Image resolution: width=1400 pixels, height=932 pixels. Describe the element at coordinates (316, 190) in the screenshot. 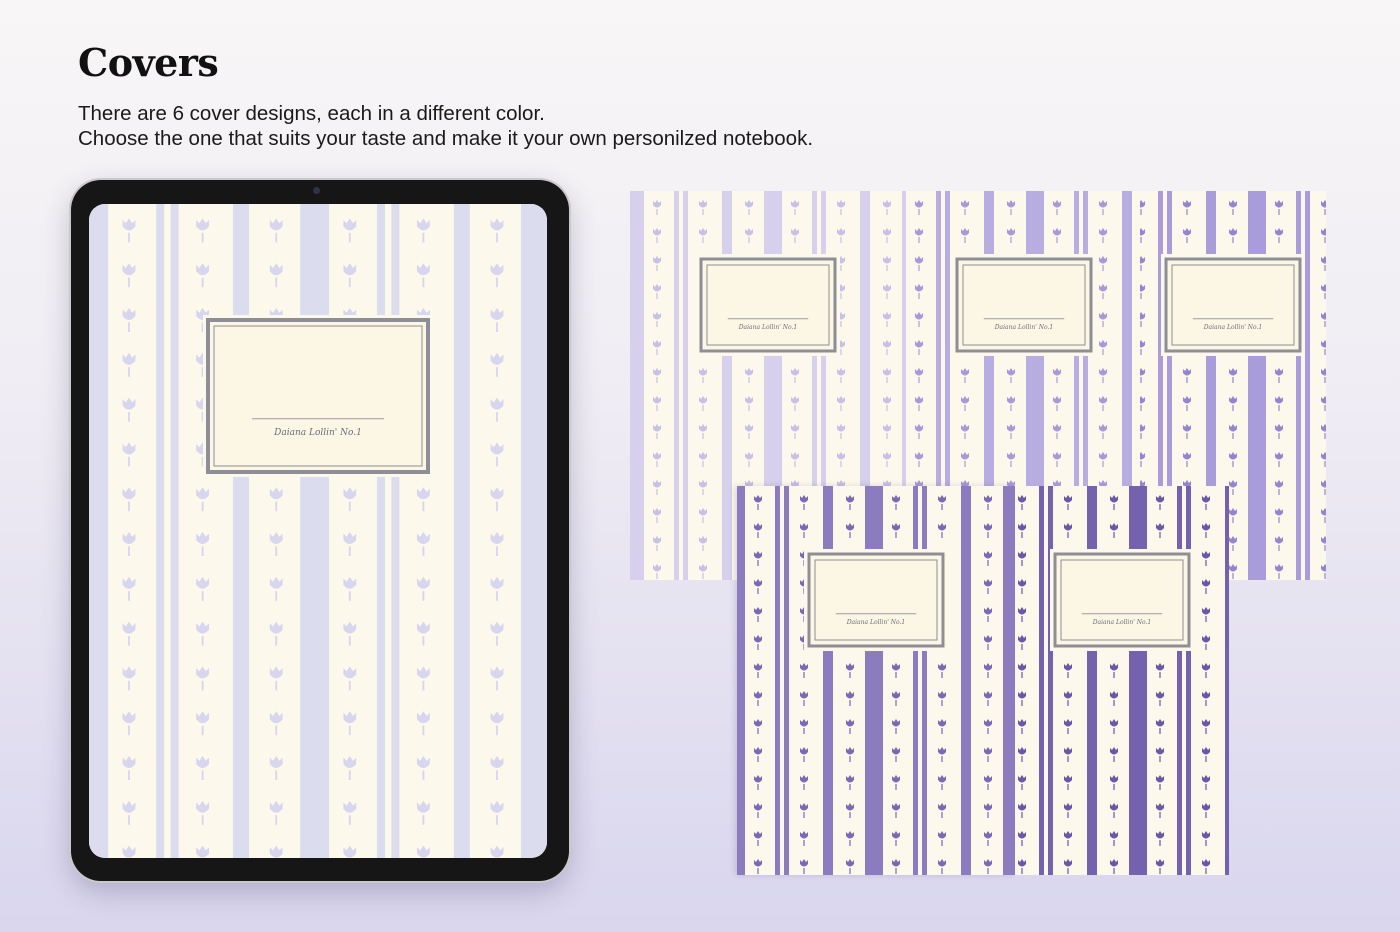

I see `camera-icon` at that location.